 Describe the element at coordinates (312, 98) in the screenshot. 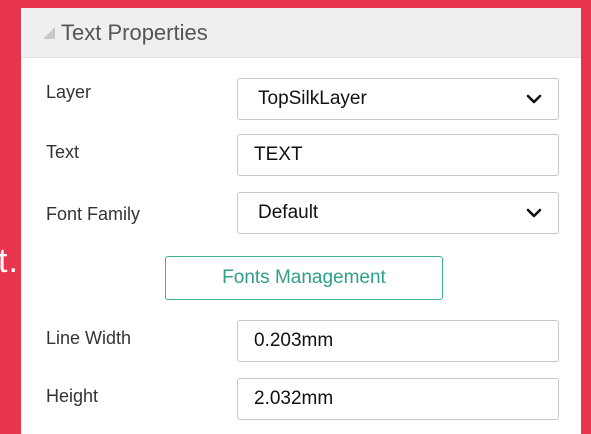

I see `layer-select-value: TopSilkLayer` at that location.